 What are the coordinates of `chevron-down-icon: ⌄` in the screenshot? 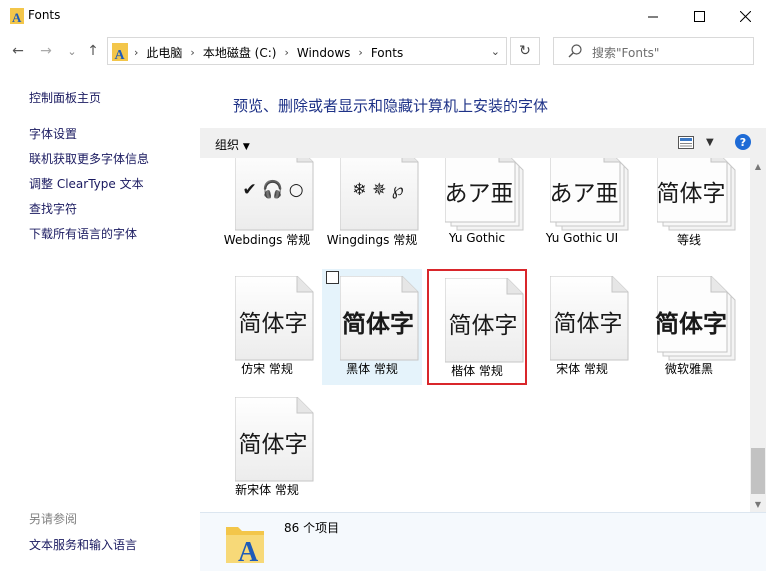 It's located at (495, 51).